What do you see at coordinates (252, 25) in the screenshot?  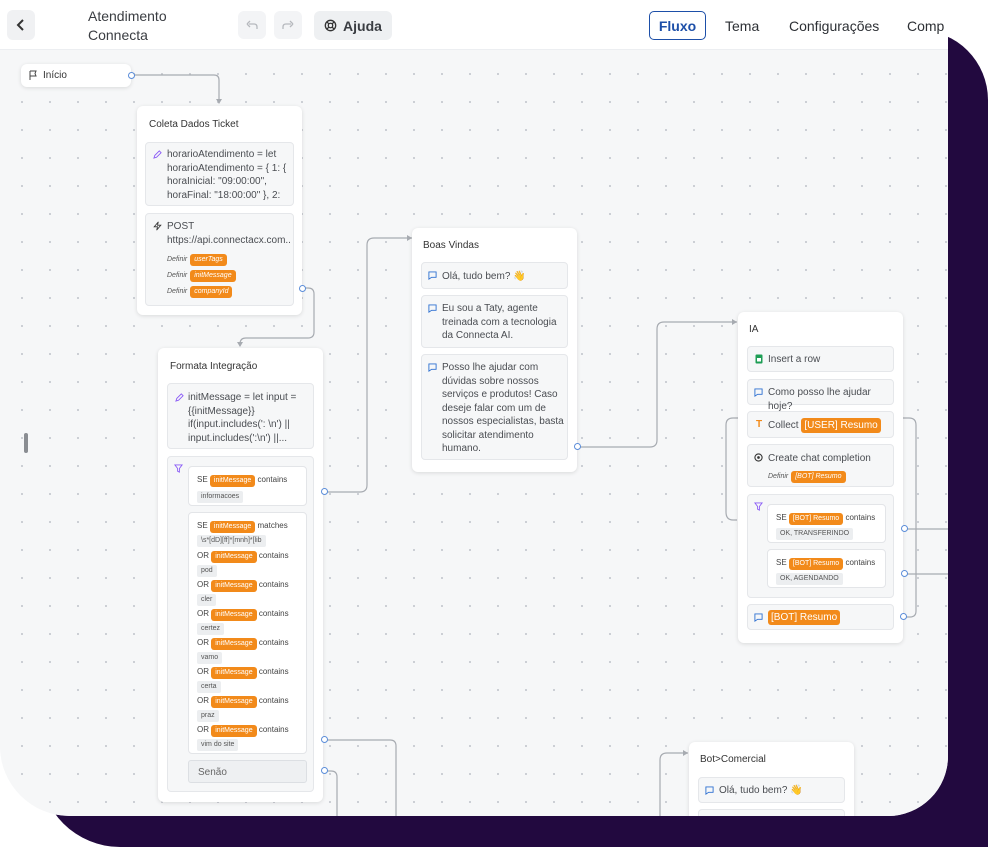 I see `undo-button` at bounding box center [252, 25].